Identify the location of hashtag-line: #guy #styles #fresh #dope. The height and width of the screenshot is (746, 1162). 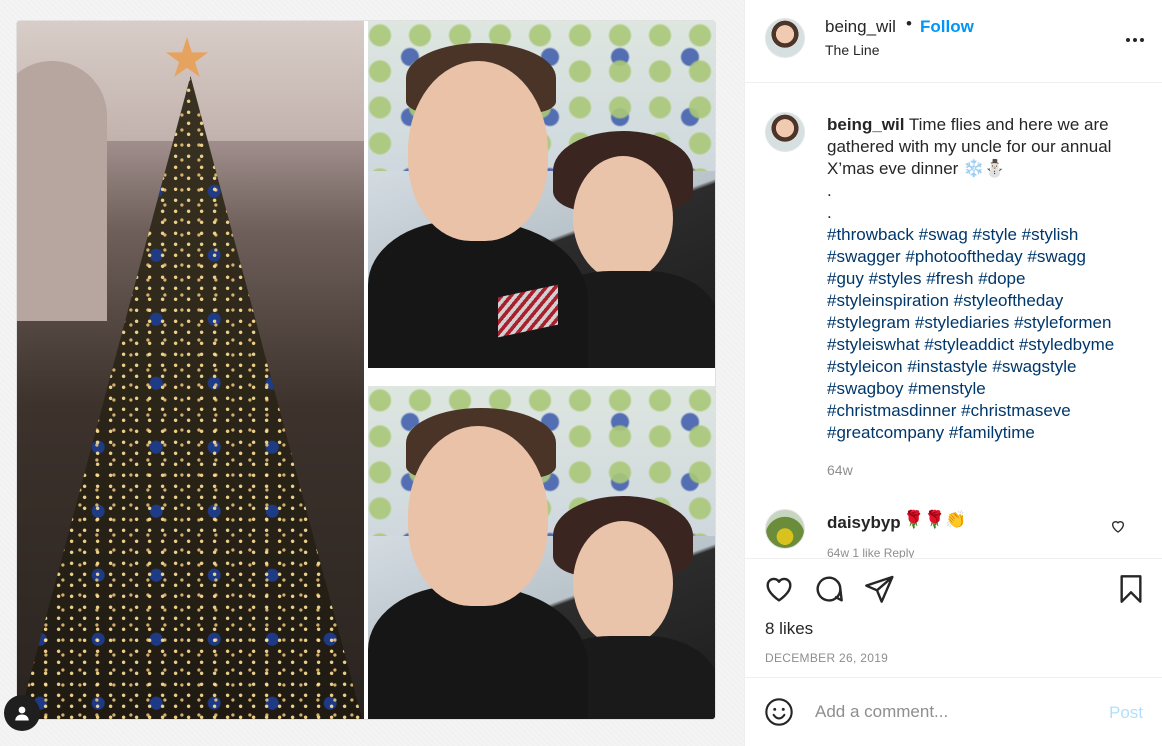
(987, 279).